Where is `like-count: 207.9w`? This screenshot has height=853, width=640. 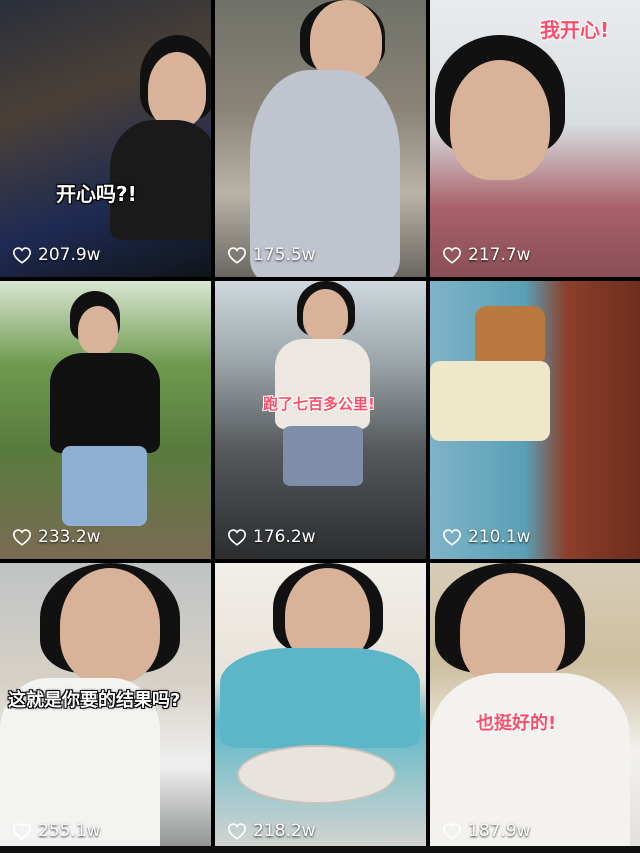
like-count: 207.9w is located at coordinates (56, 255).